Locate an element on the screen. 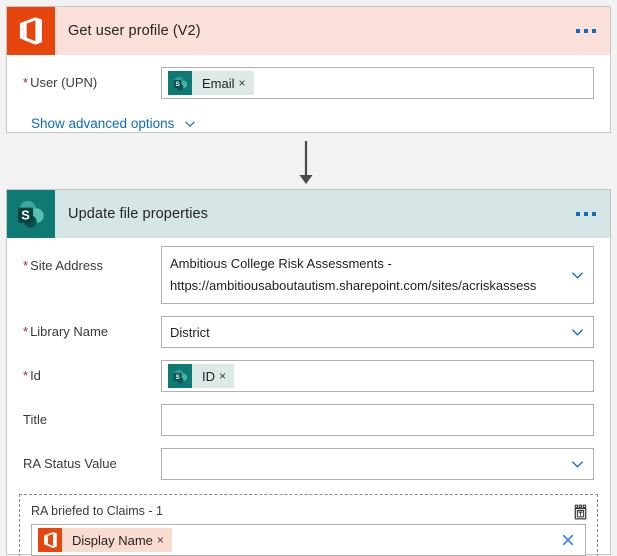 The width and height of the screenshot is (617, 556). field-row-library-name: * Library Name District is located at coordinates (308, 332).